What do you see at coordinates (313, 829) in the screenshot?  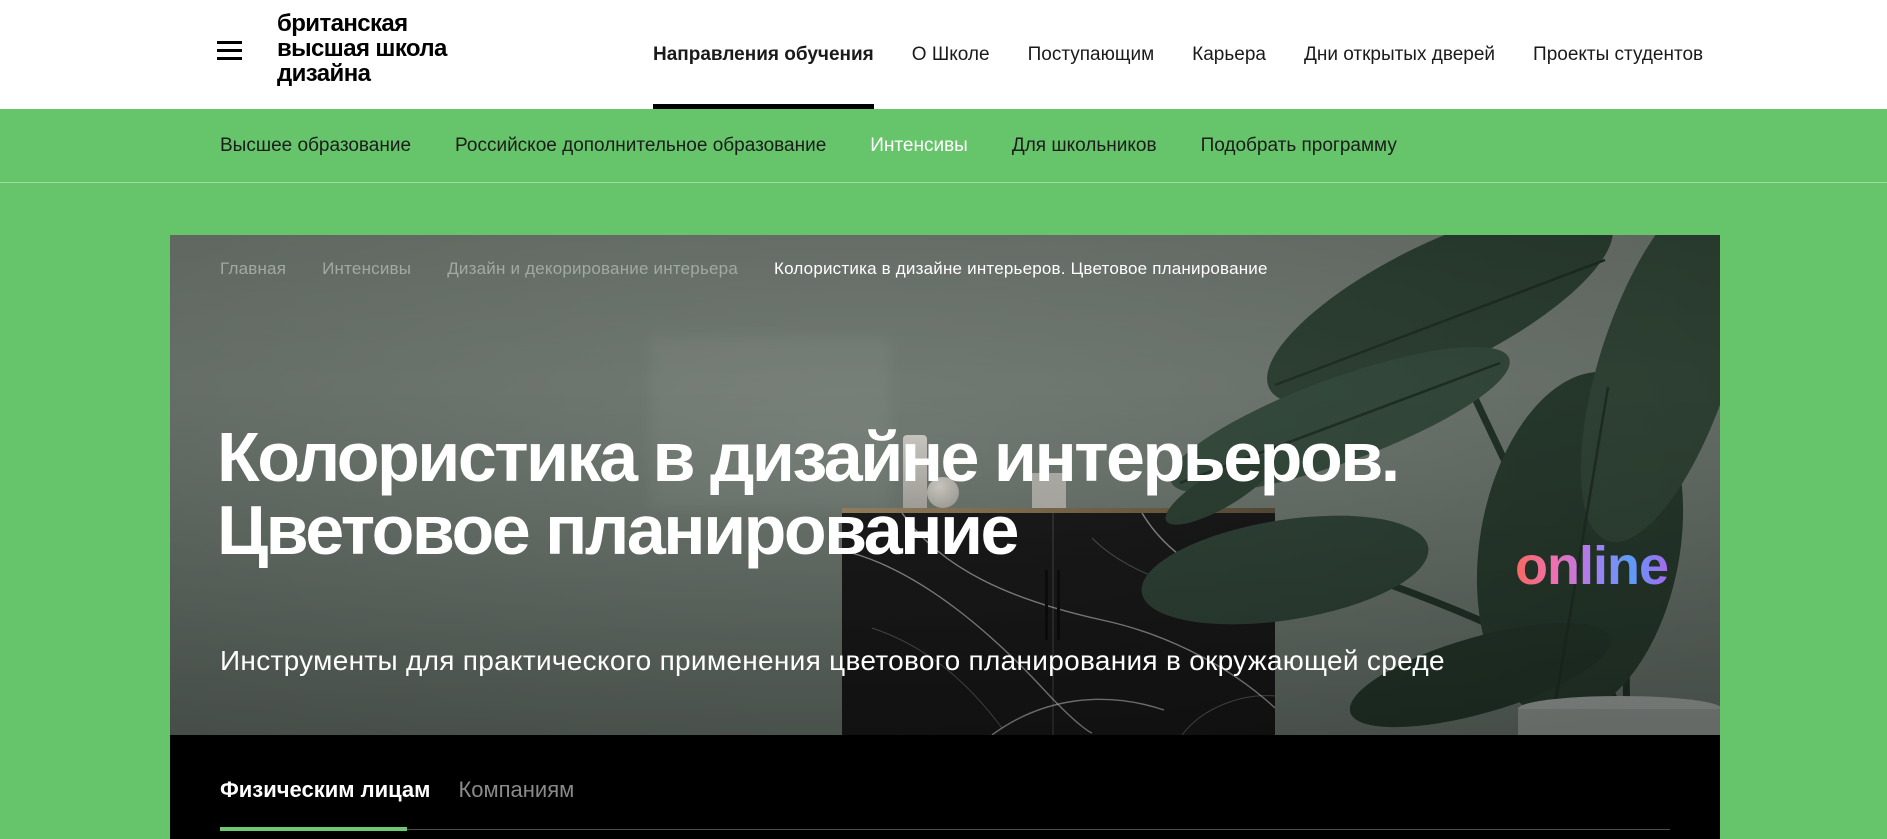 I see `active-tab-underline` at bounding box center [313, 829].